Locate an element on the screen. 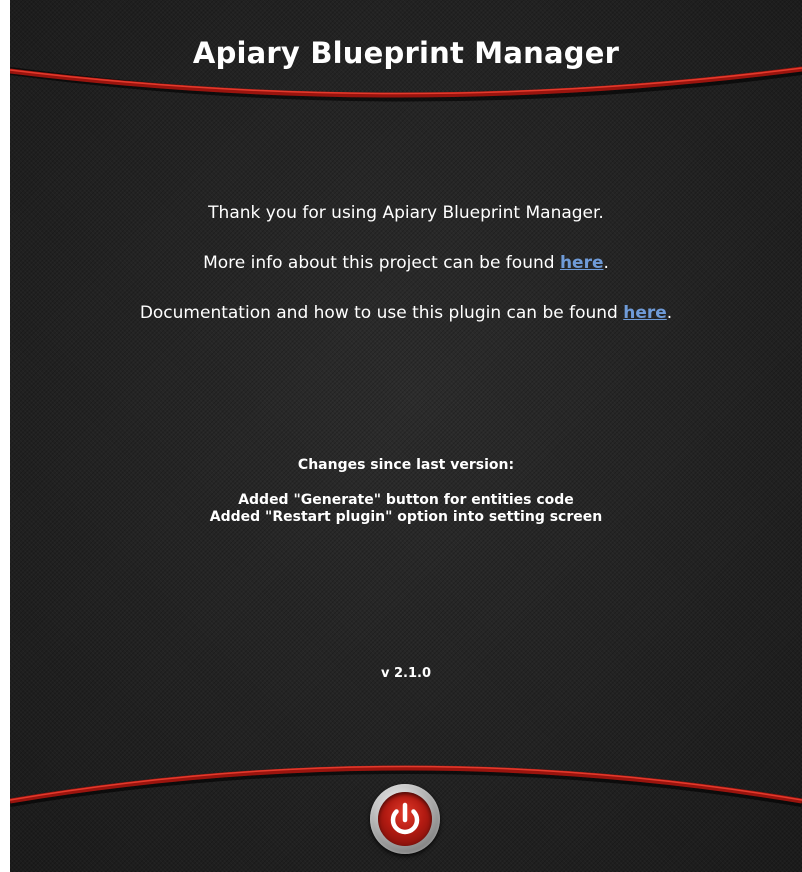  app-title: Apiary Blueprint Manager is located at coordinates (406, 53).